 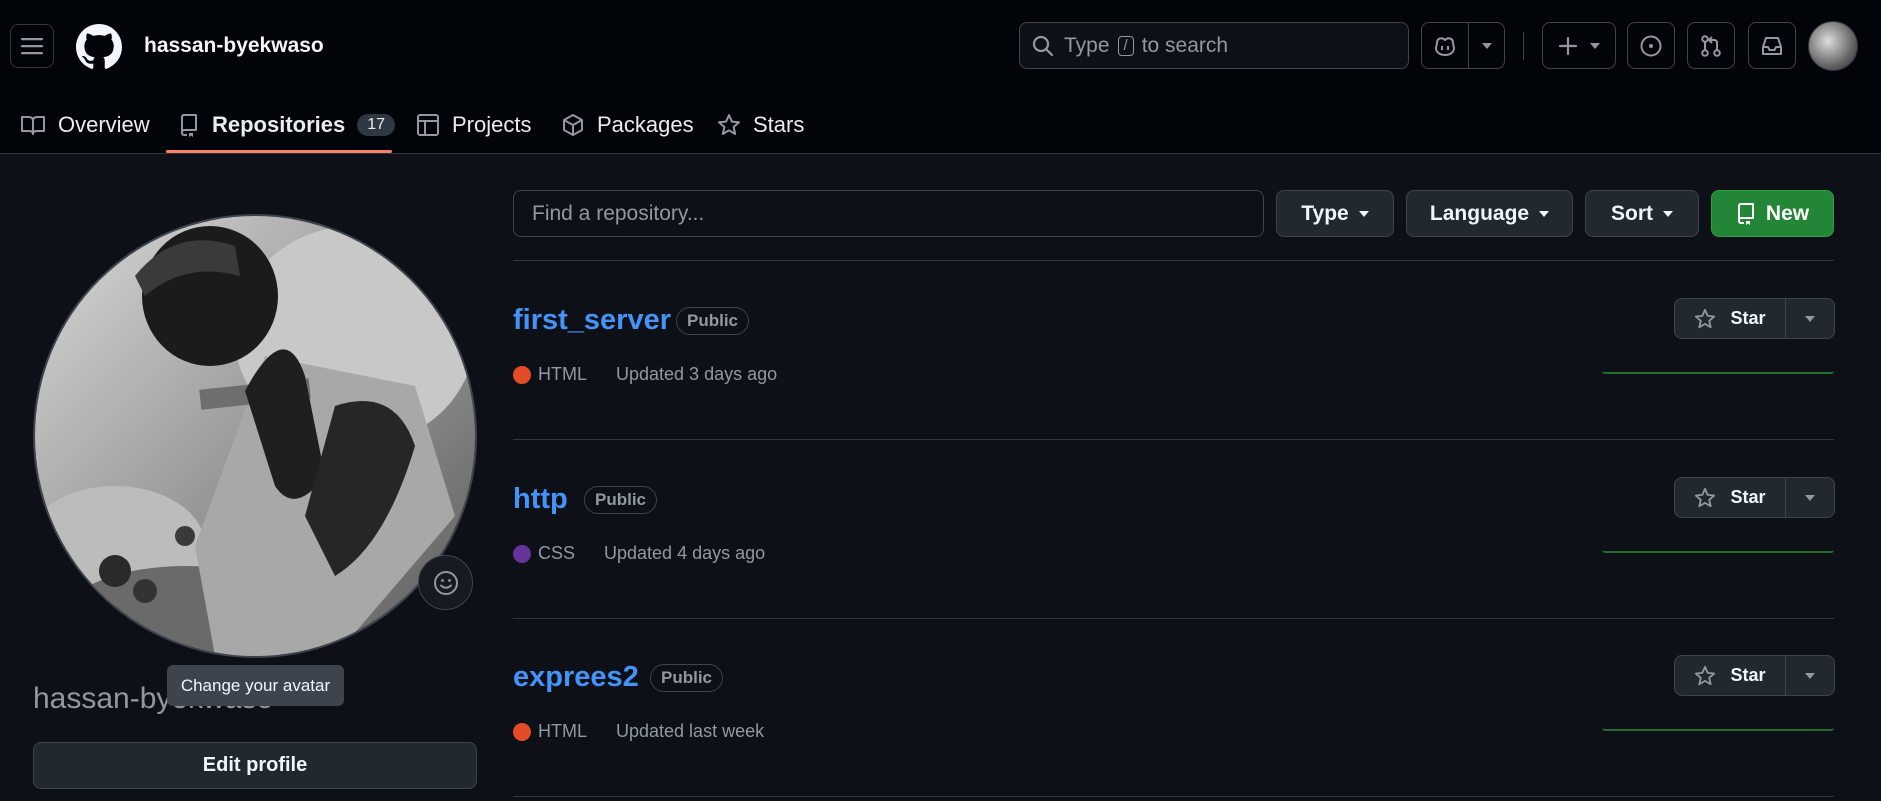 What do you see at coordinates (645, 124) in the screenshot?
I see `tab-packages-label: Packages` at bounding box center [645, 124].